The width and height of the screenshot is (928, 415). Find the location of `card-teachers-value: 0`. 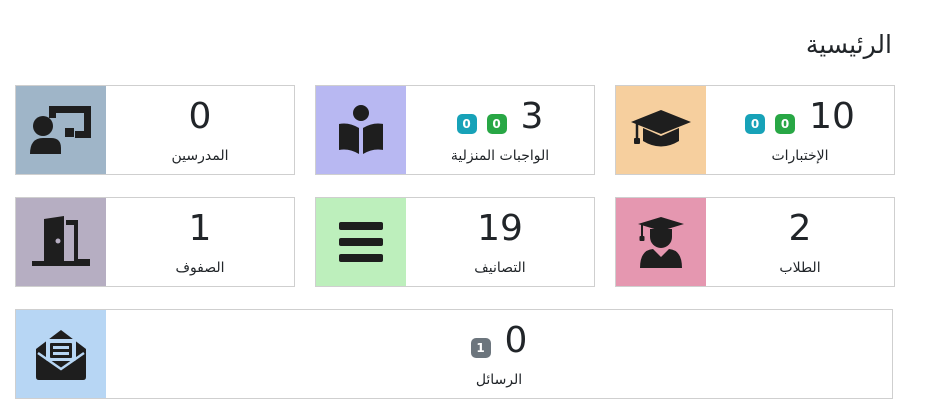

card-teachers-value: 0 is located at coordinates (200, 116).